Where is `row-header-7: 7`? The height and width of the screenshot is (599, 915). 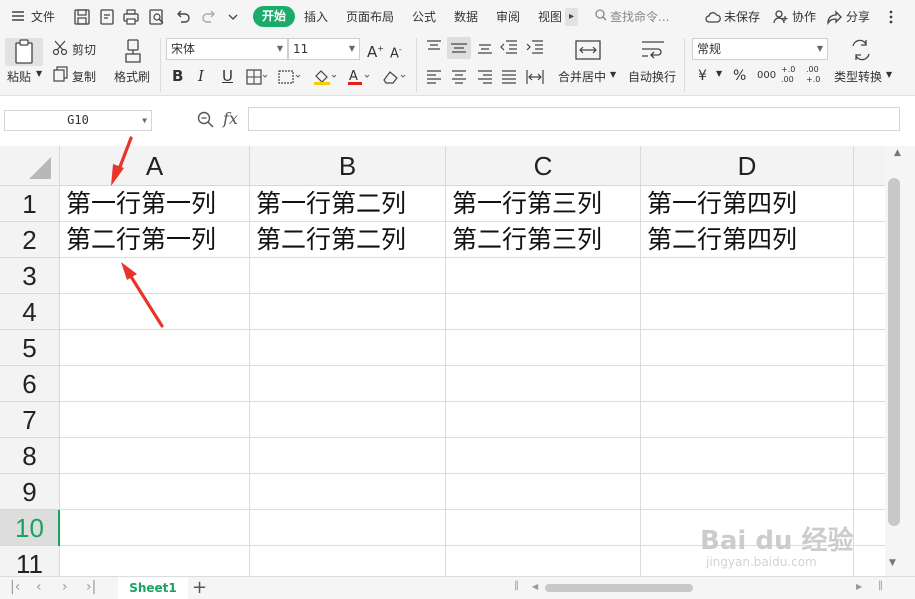 row-header-7: 7 is located at coordinates (30, 420).